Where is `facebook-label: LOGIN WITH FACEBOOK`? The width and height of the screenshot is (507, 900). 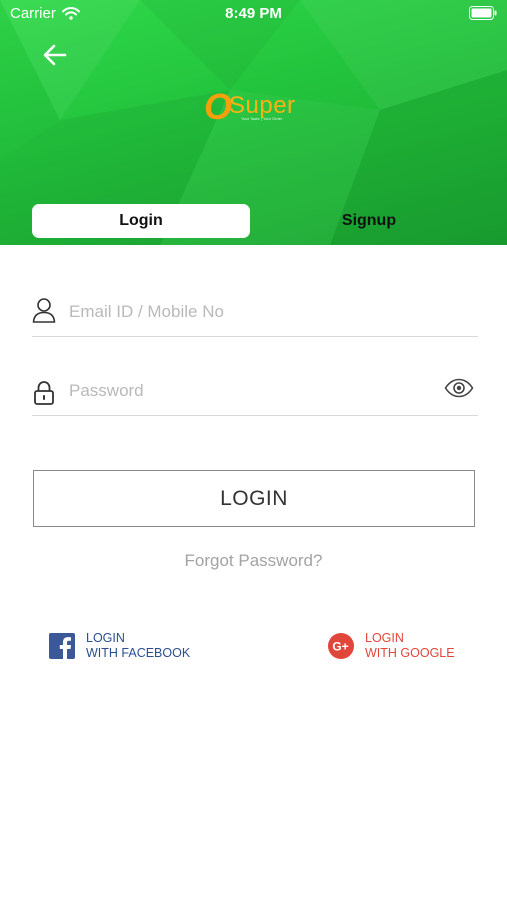 facebook-label: LOGIN WITH FACEBOOK is located at coordinates (138, 646).